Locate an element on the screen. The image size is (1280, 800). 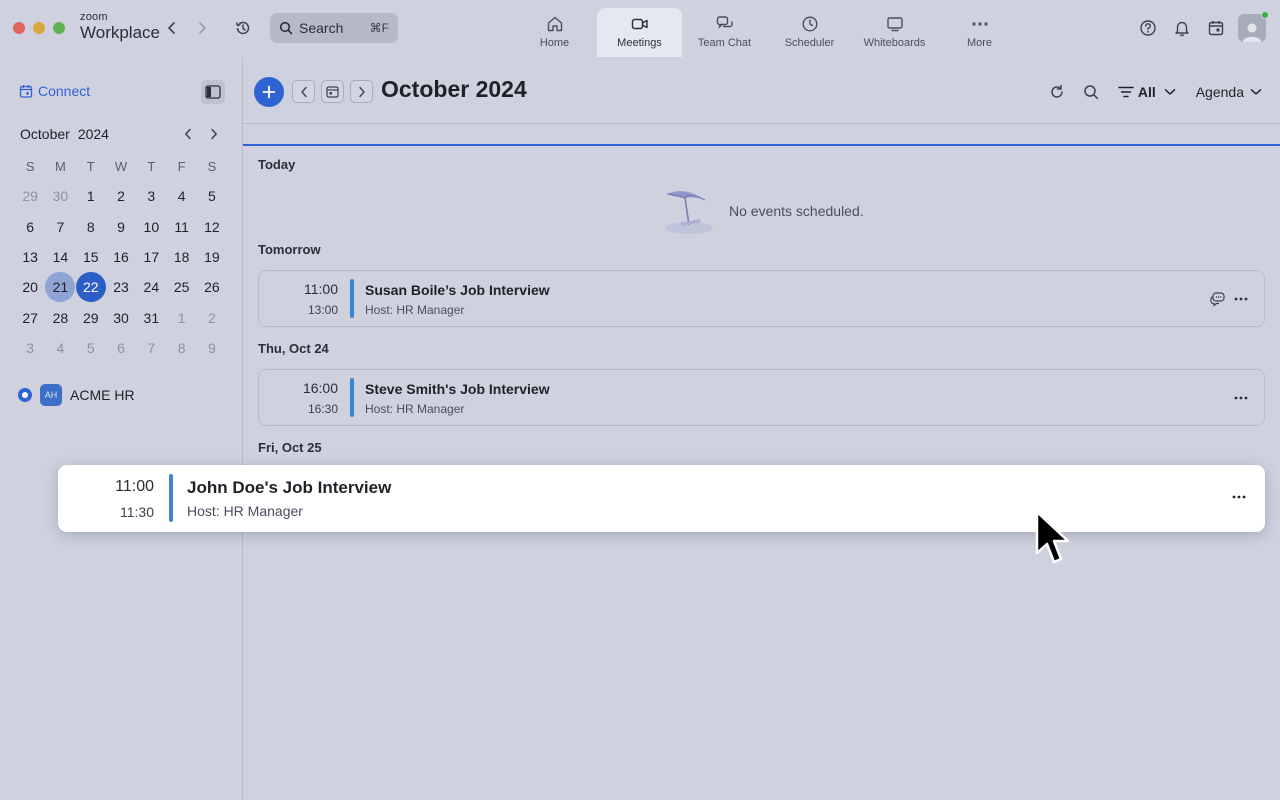
calendar-day: 11 is located at coordinates (181, 226).